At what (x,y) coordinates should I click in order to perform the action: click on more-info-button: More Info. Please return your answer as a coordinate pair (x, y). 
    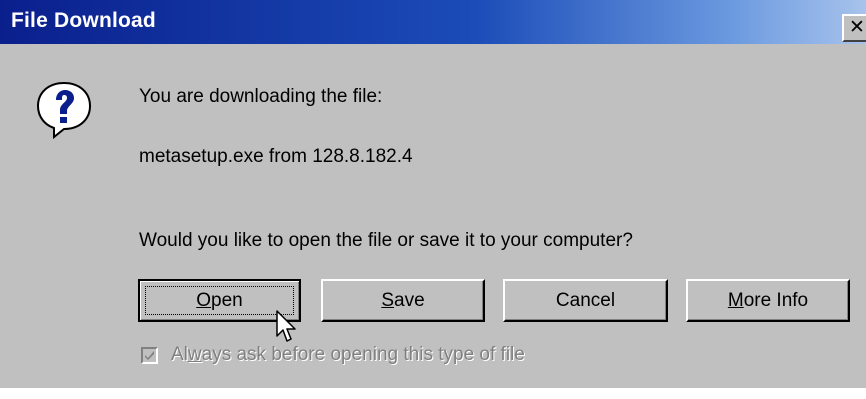
    Looking at the image, I should click on (768, 300).